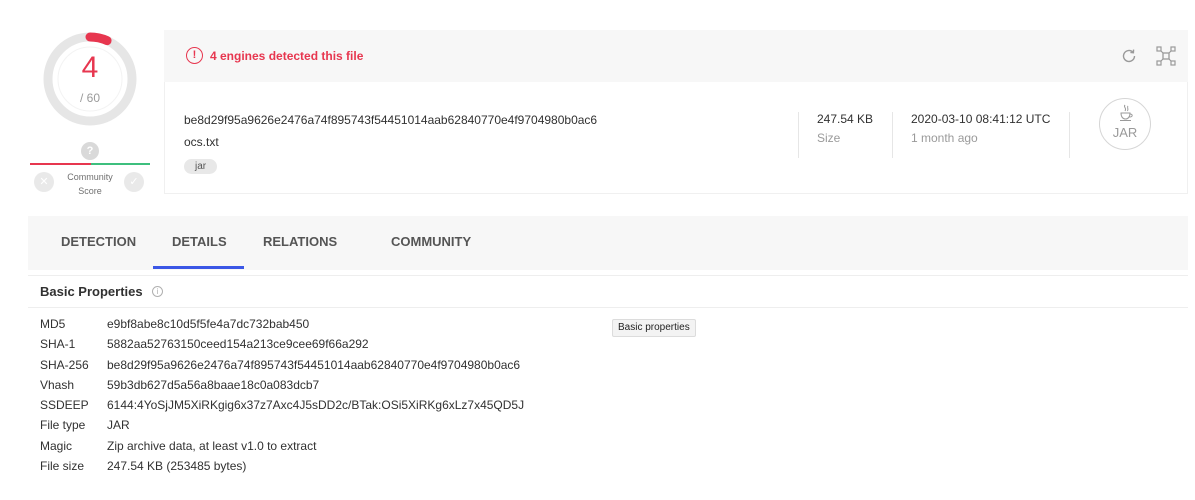 The height and width of the screenshot is (500, 1195). Describe the element at coordinates (287, 56) in the screenshot. I see `detection-alert-text: 4 engines detected this file` at that location.